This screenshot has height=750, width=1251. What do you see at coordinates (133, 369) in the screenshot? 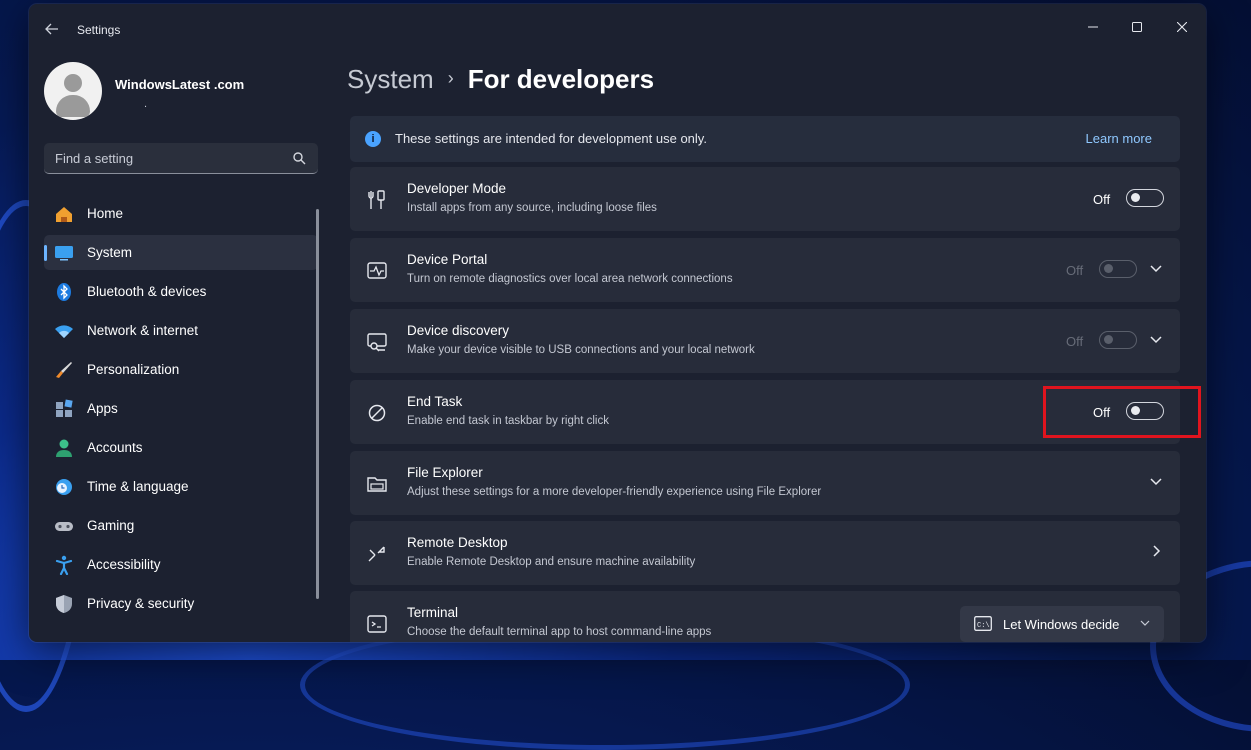
I see `sidebar-item-label: Personalization` at bounding box center [133, 369].